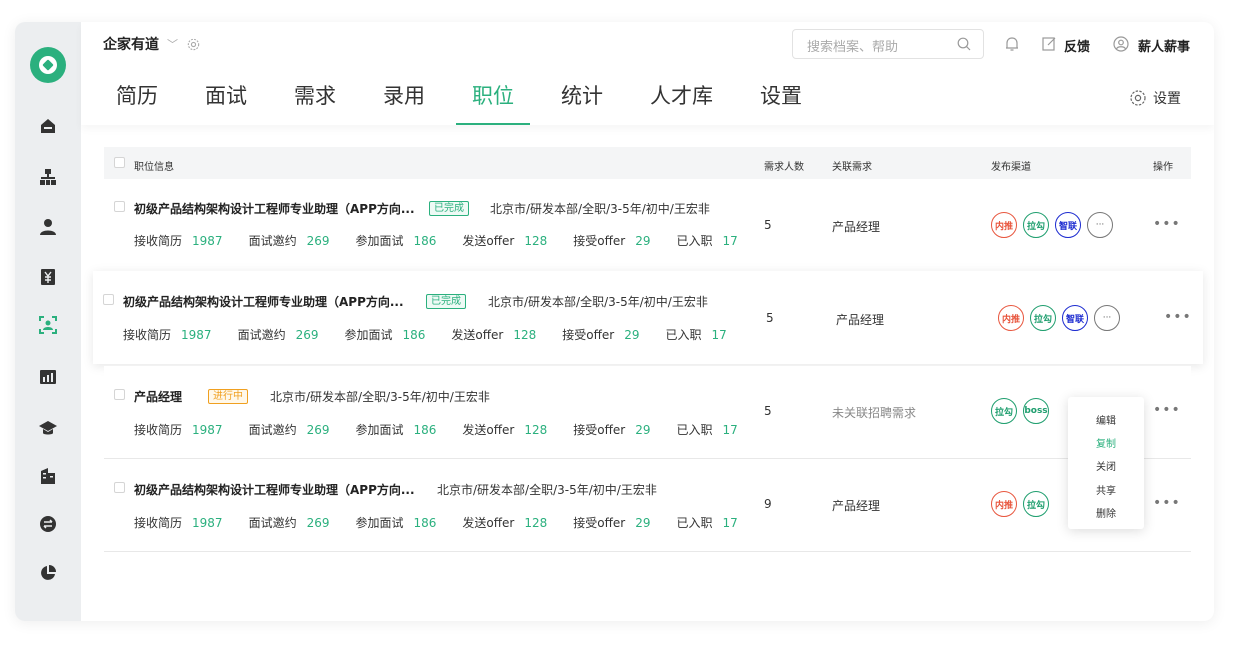 Image resolution: width=1247 pixels, height=660 pixels. I want to click on company-switcher: 企家有道 ﹀, so click(152, 44).